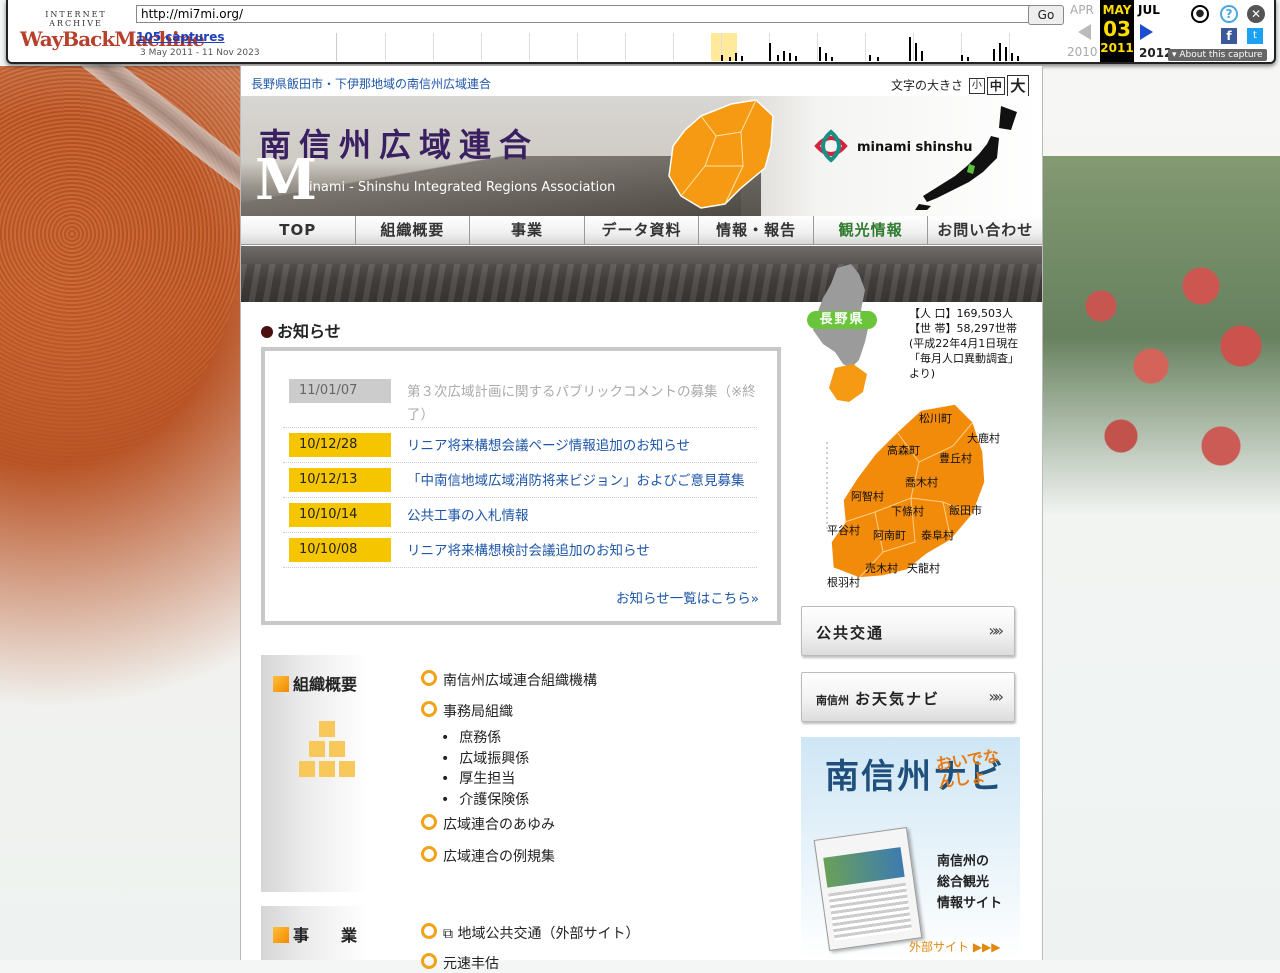 This screenshot has height=973, width=1280. What do you see at coordinates (700, 47) in the screenshot?
I see `wayback-sparkline` at bounding box center [700, 47].